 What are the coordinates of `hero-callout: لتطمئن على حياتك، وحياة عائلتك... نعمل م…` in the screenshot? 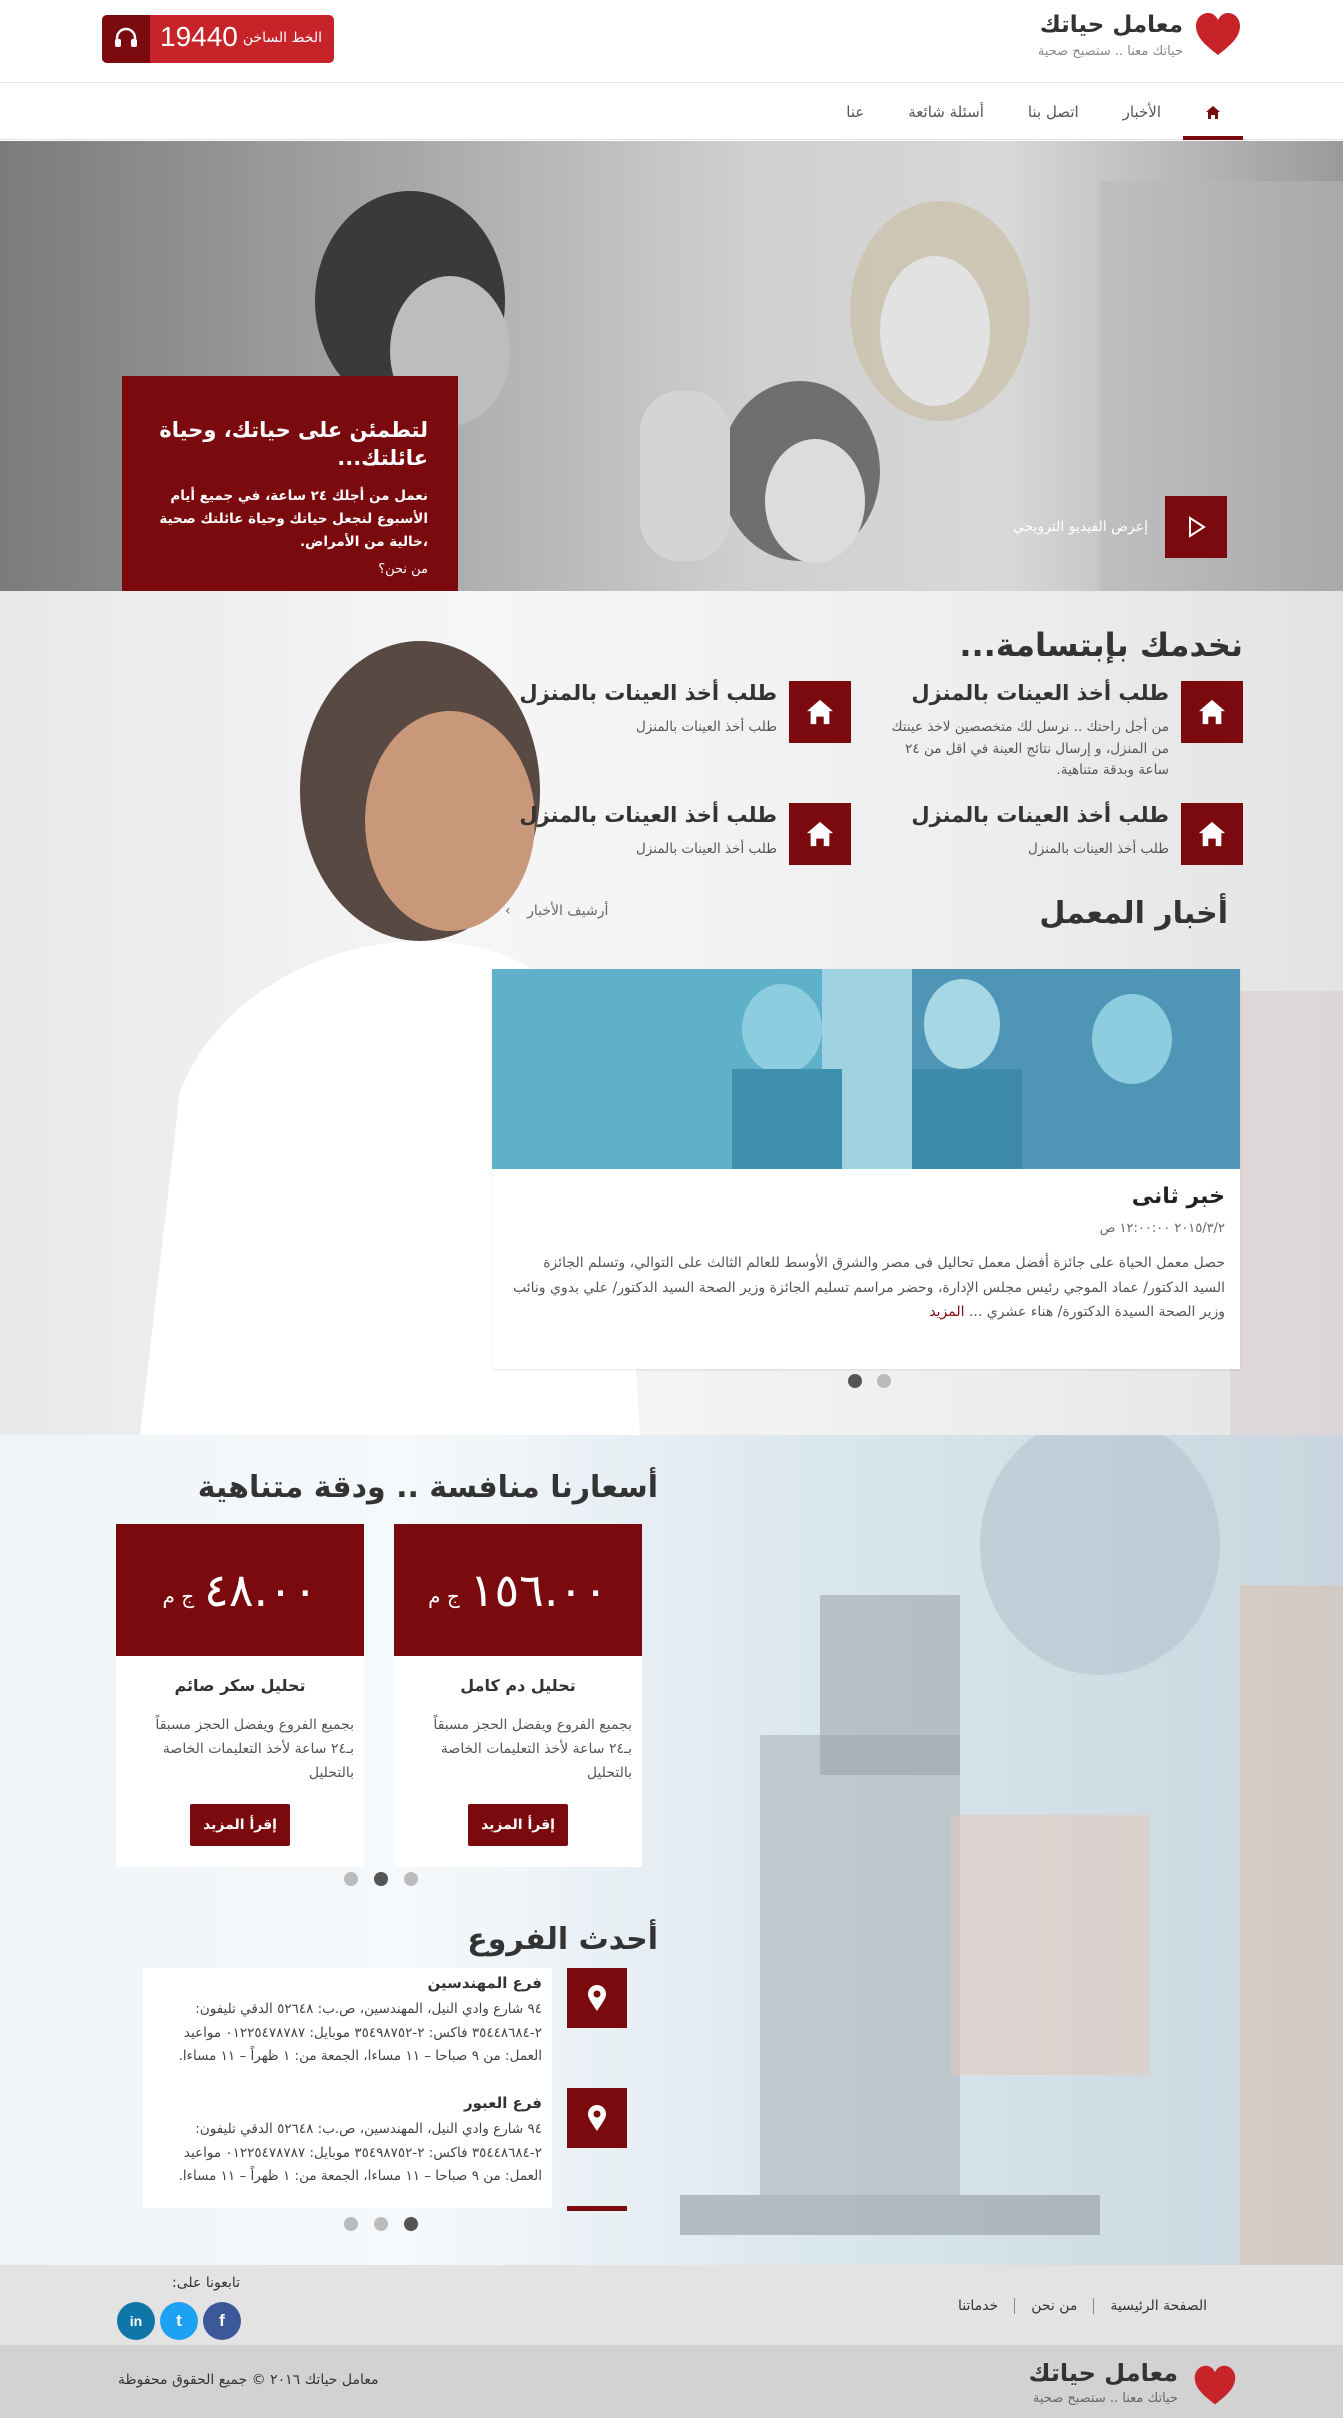 It's located at (290, 483).